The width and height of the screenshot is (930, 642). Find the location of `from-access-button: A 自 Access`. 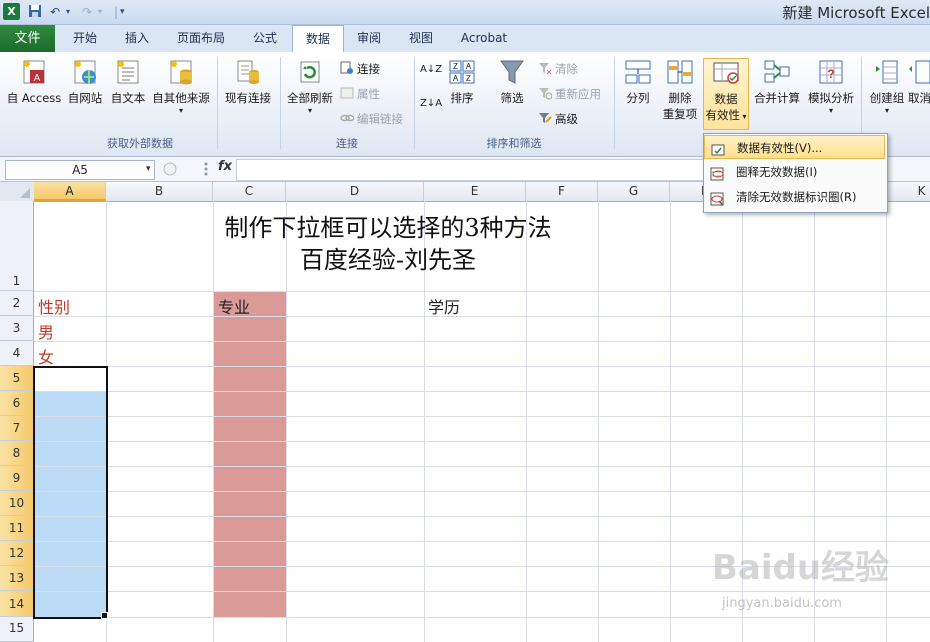

from-access-button: A 自 Access is located at coordinates (34, 82).